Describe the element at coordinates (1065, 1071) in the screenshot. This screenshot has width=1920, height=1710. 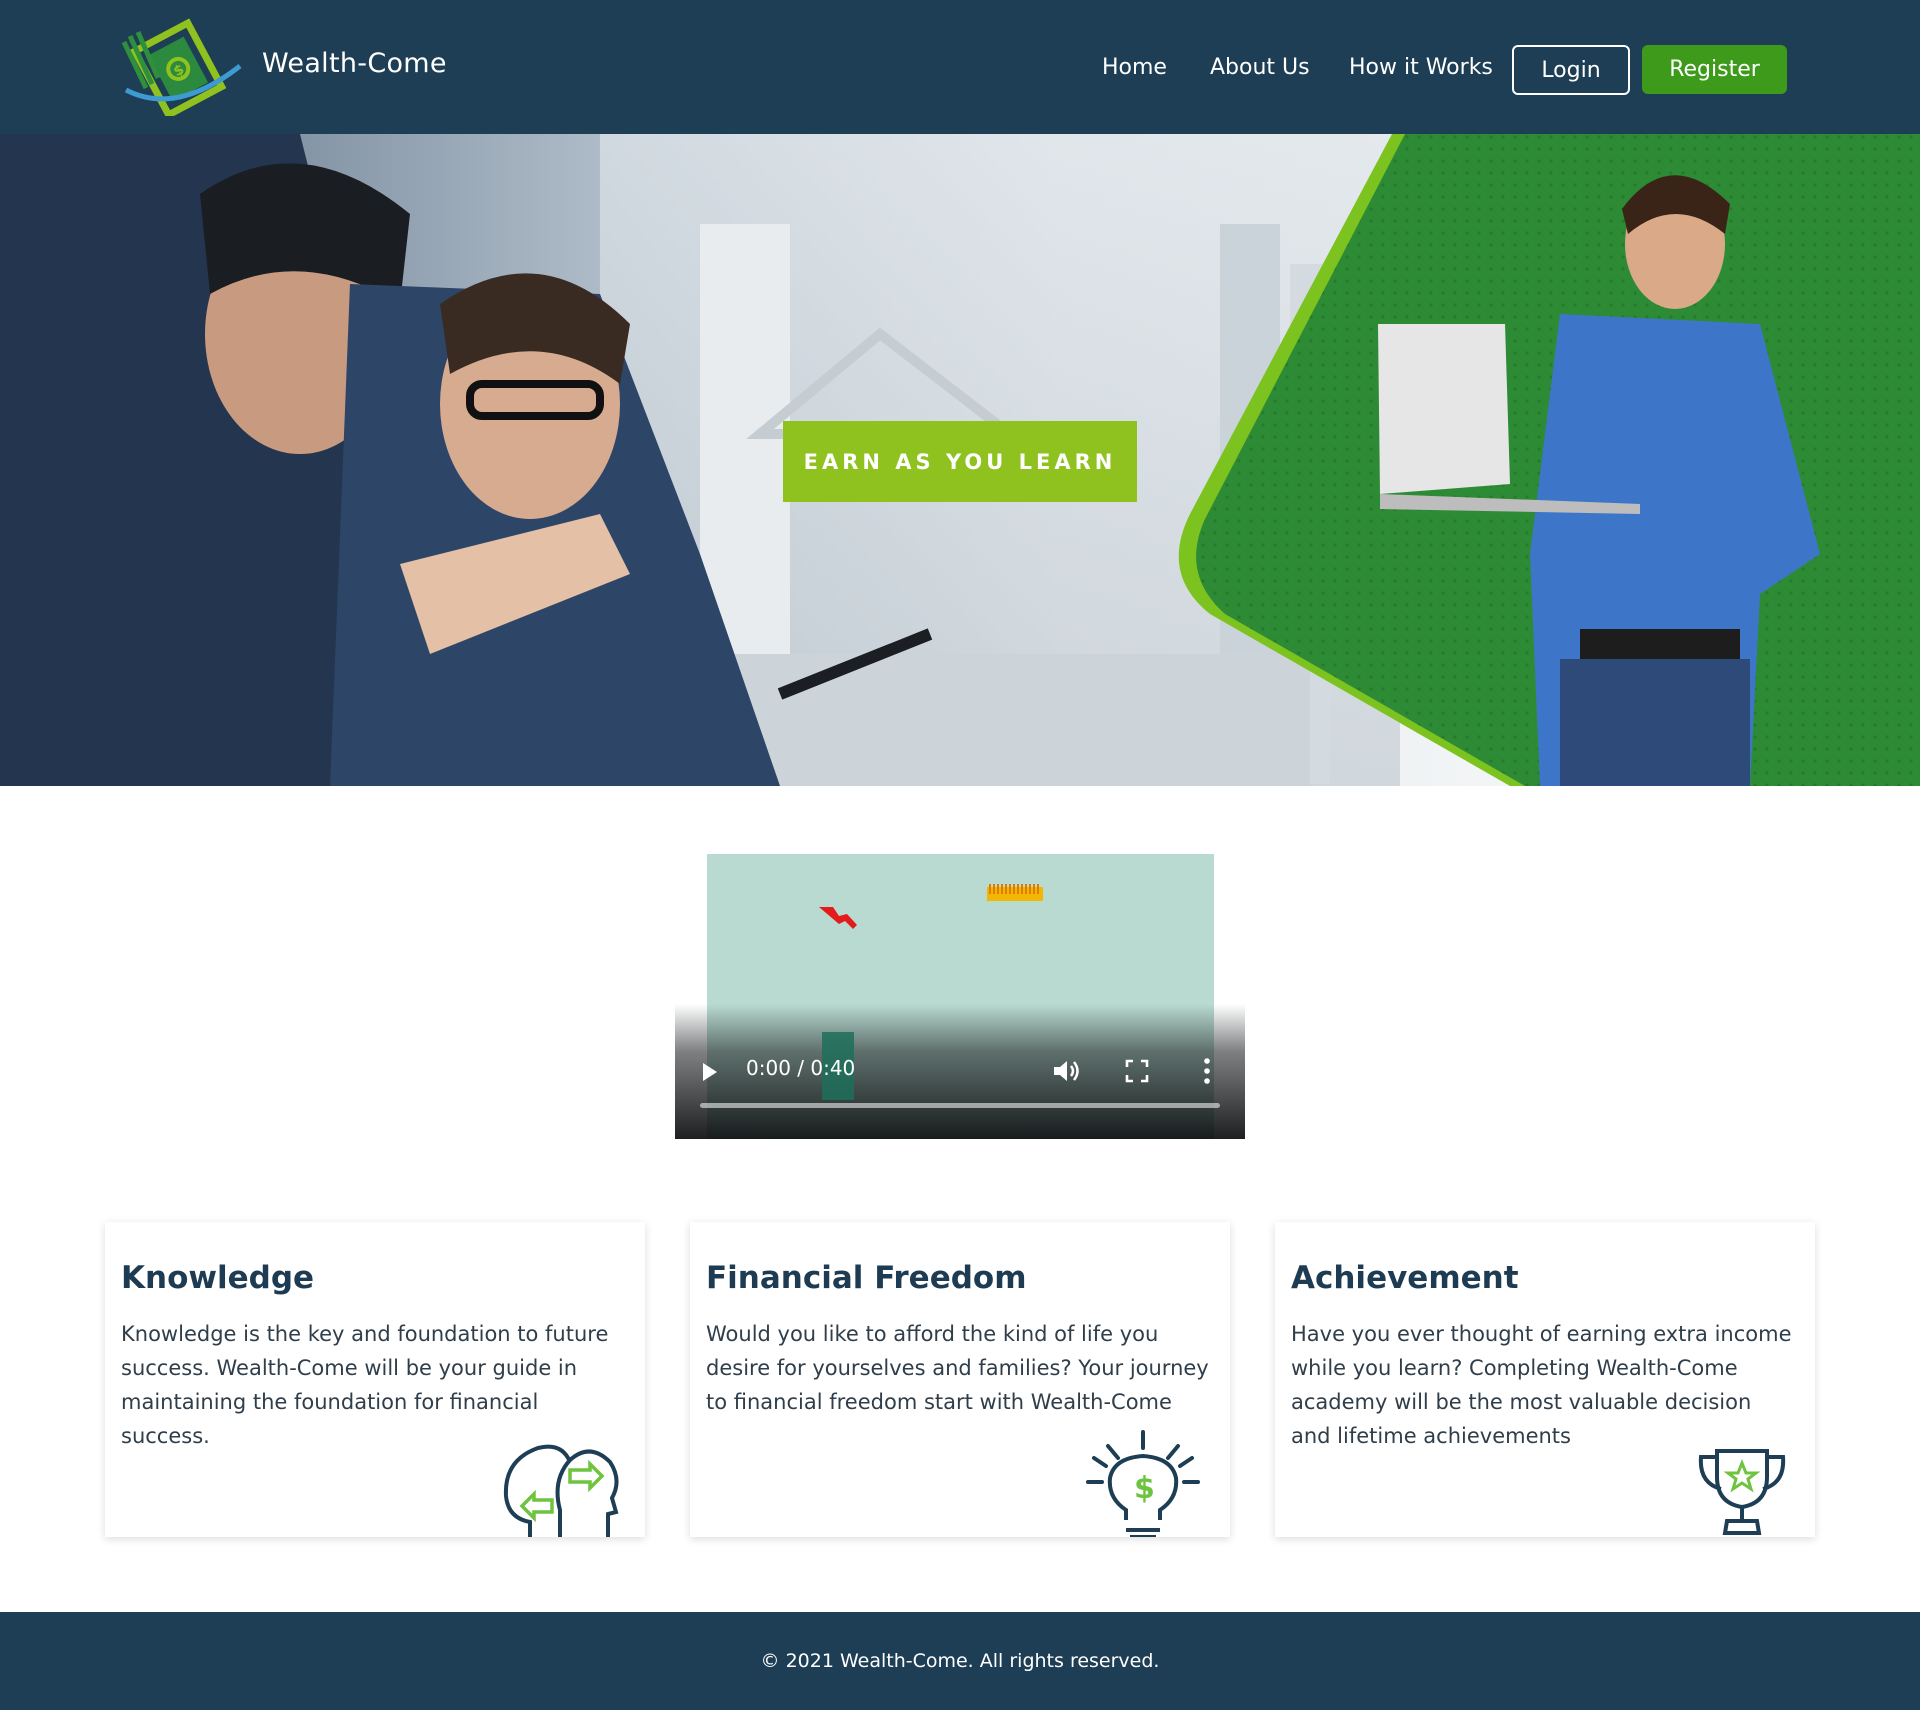
I see `volume-icon` at that location.